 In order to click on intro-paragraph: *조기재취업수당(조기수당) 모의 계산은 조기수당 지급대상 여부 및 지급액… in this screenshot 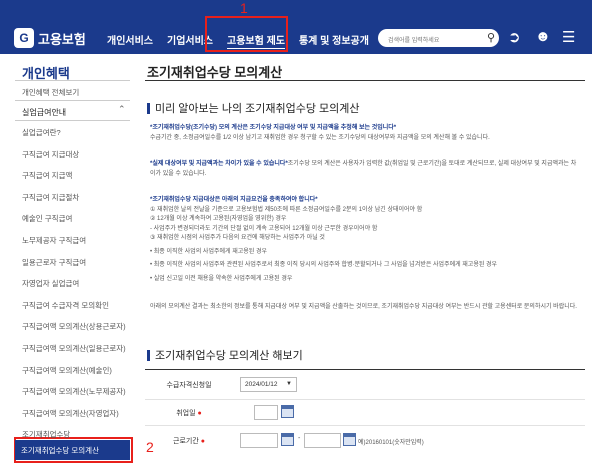, I will do `click(365, 133)`.